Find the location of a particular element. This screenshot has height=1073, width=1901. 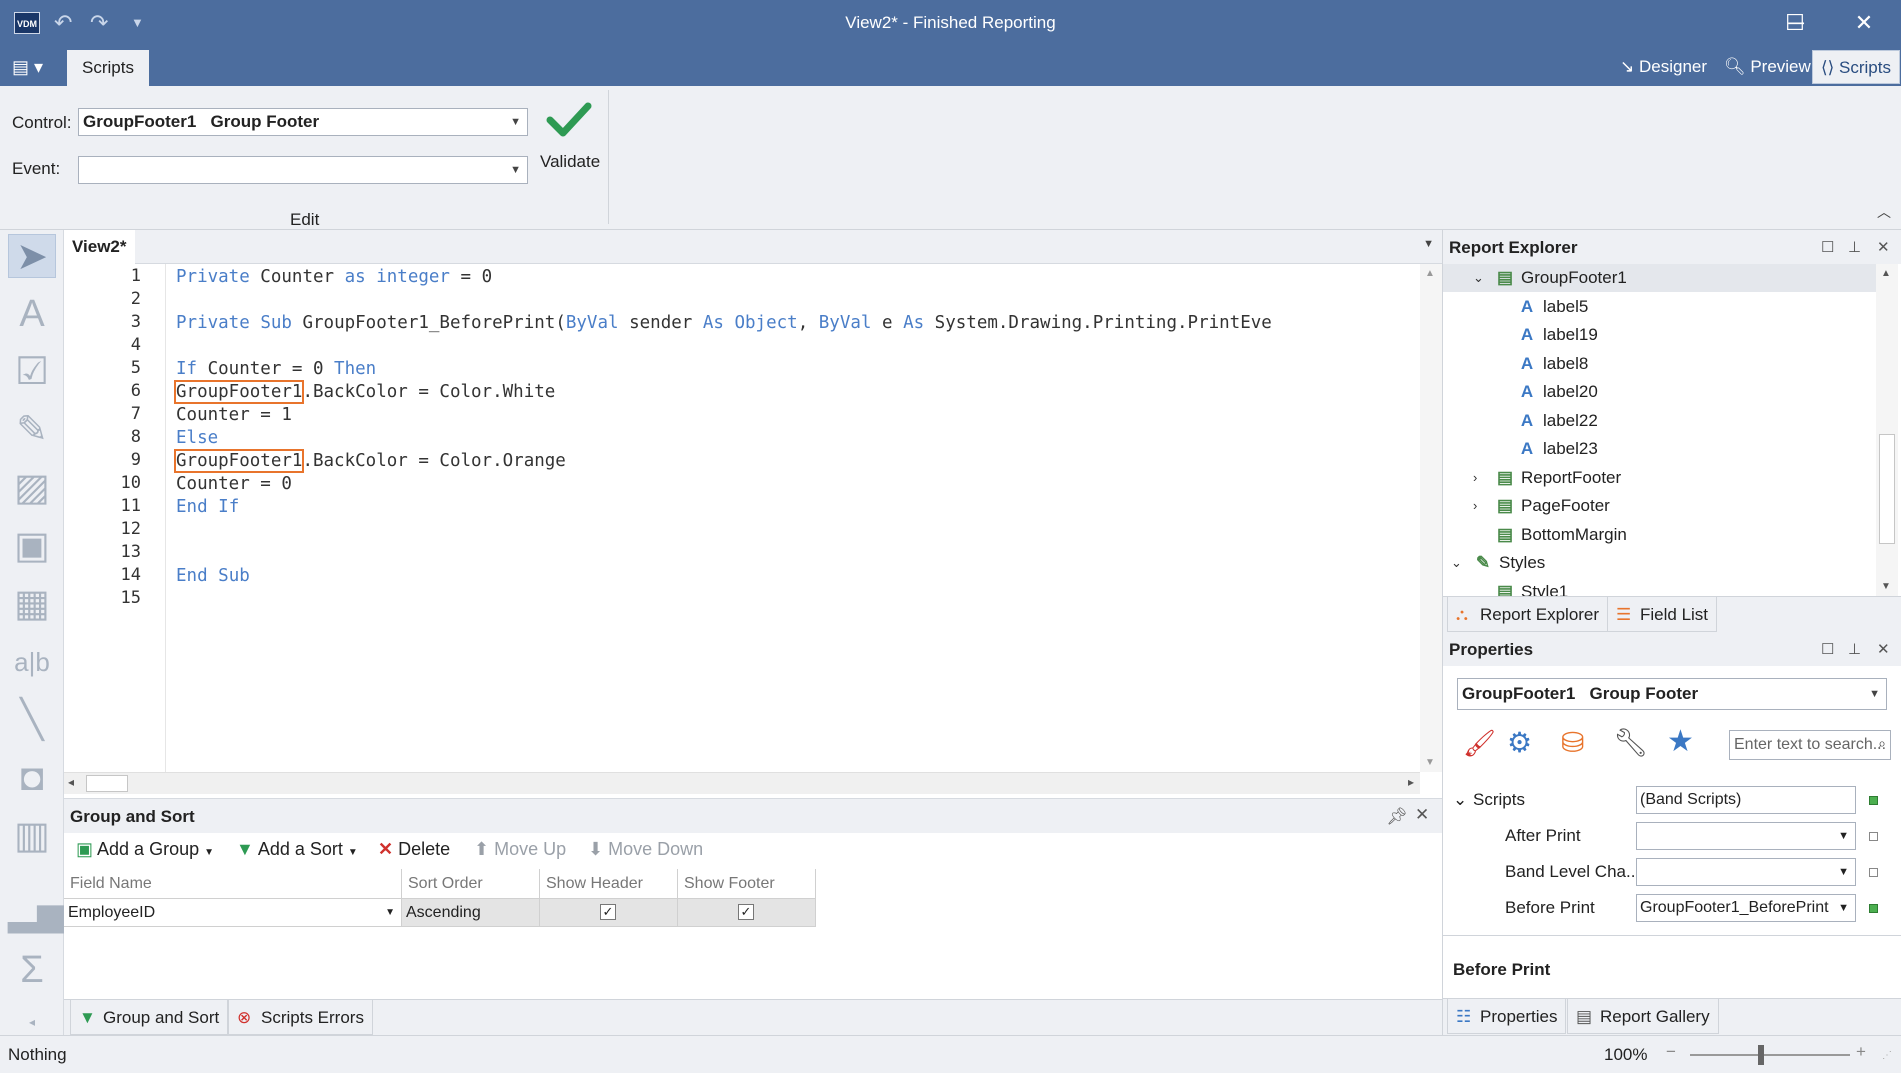

event-combobox: ▼ is located at coordinates (303, 170).